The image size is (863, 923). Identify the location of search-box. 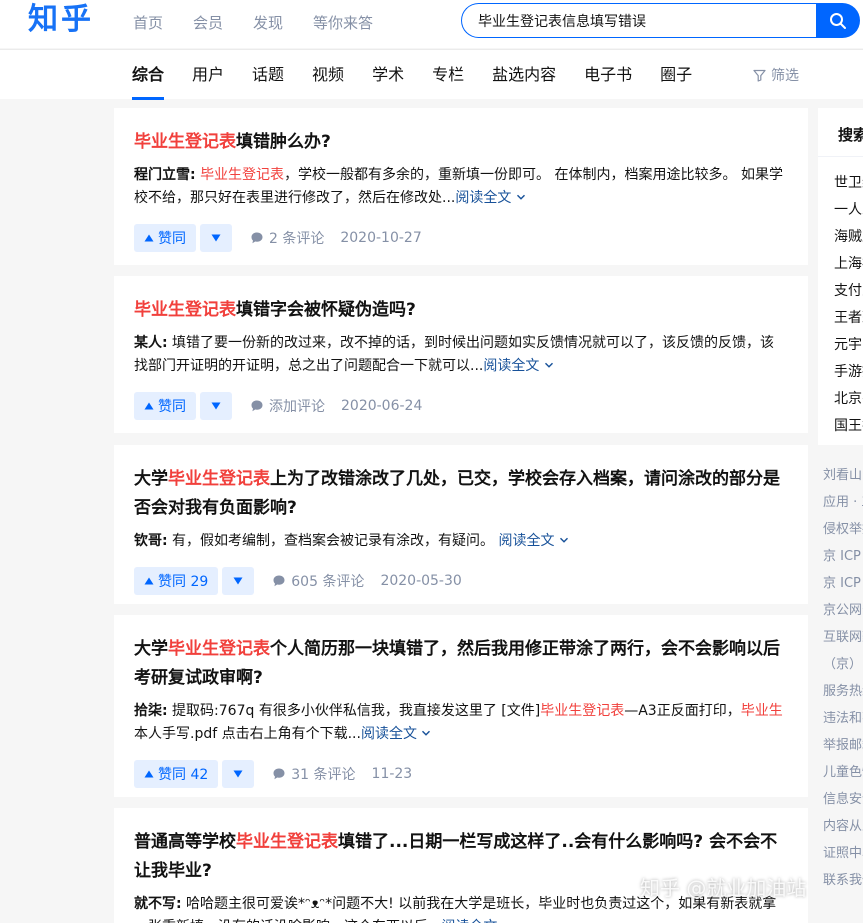
(639, 20).